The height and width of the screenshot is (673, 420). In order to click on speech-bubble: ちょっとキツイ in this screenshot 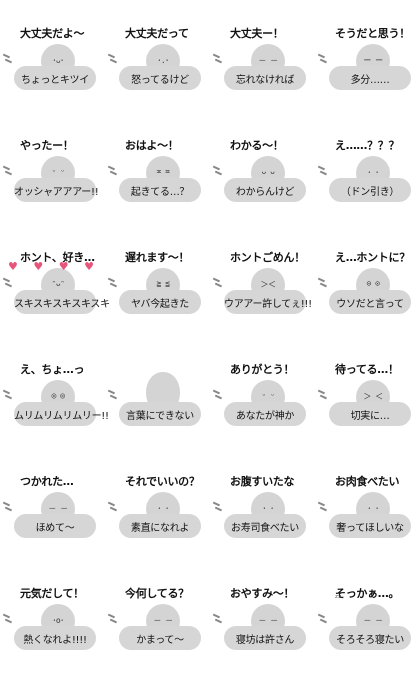, I will do `click(55, 78)`.